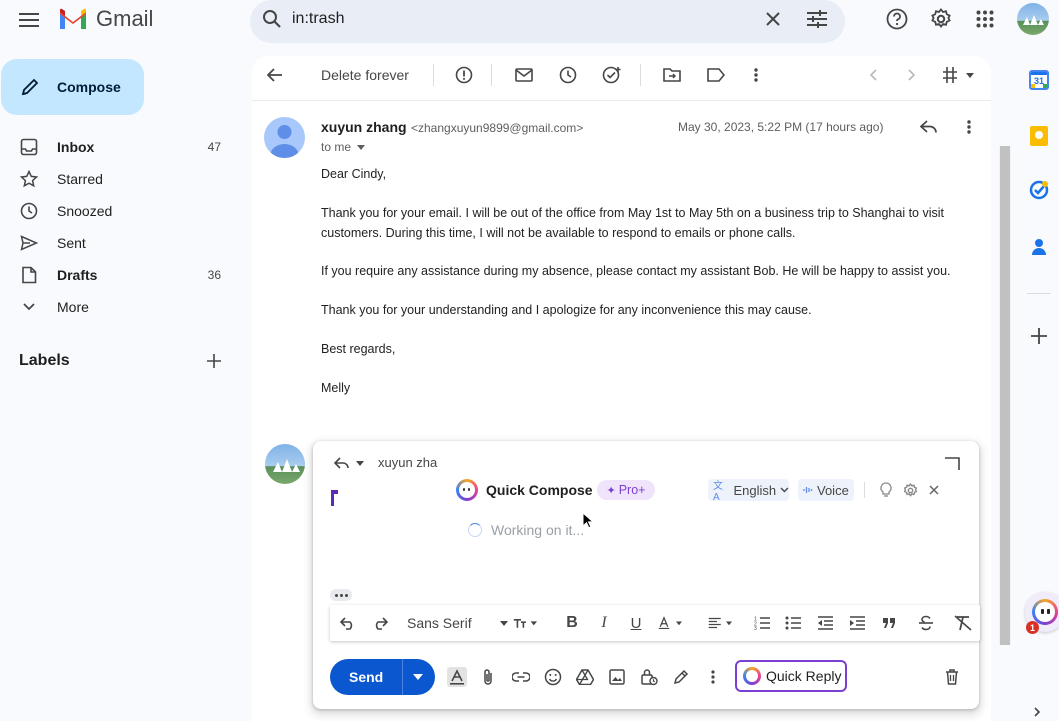  I want to click on strikethrough-icon, so click(926, 623).